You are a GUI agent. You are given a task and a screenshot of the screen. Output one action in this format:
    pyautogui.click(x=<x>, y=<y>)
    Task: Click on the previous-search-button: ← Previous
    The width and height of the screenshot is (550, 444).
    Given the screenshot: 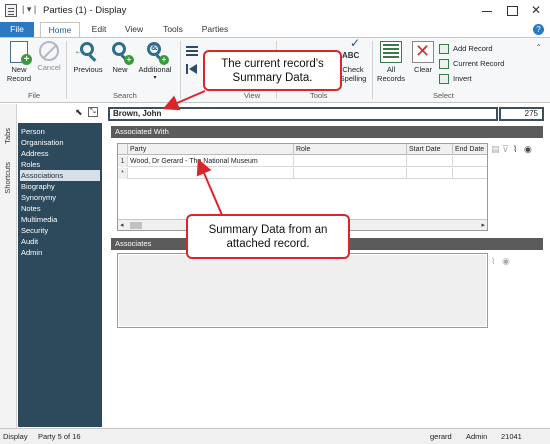 What is the action you would take?
    pyautogui.click(x=88, y=57)
    